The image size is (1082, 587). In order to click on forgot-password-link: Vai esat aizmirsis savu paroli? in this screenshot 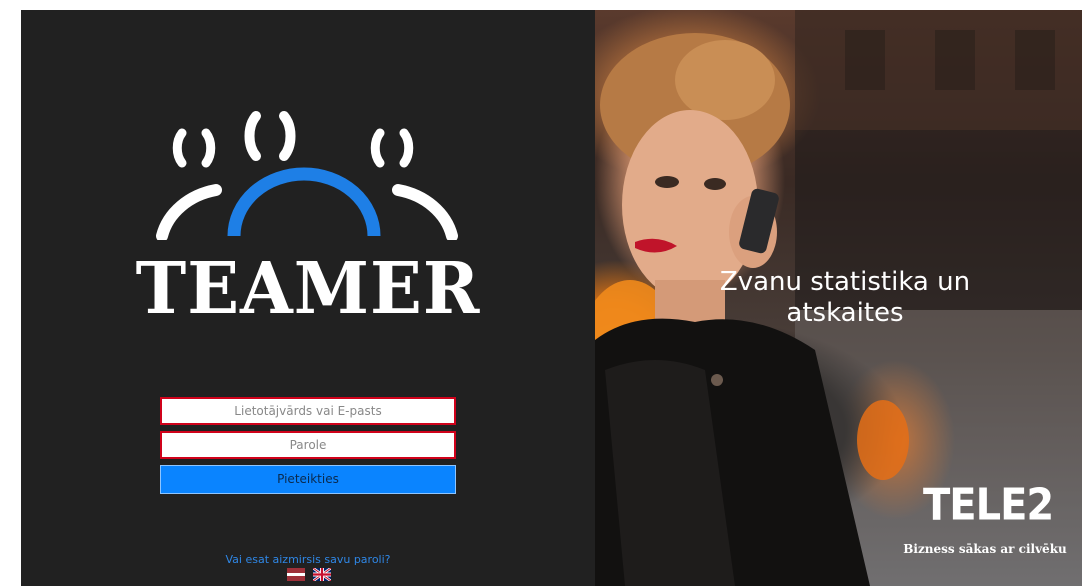, I will do `click(308, 559)`.